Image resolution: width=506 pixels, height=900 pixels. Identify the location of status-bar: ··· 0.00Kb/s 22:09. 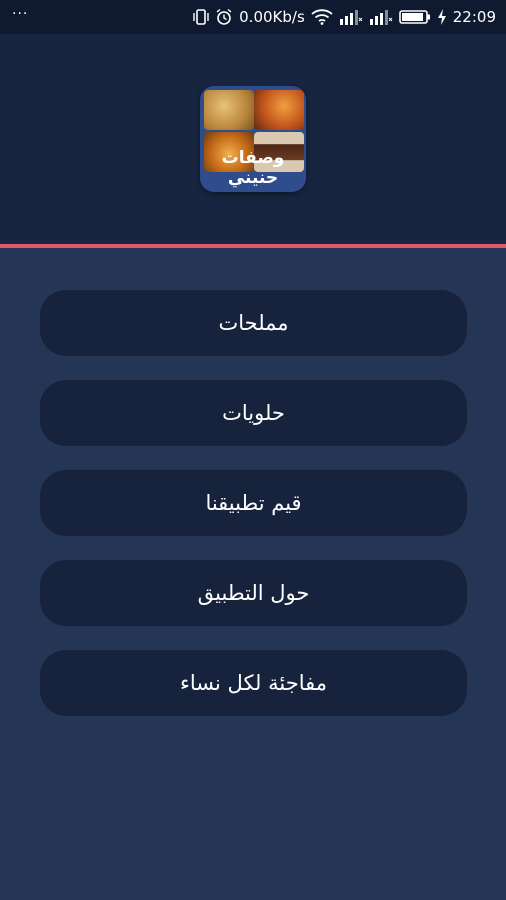
(253, 17).